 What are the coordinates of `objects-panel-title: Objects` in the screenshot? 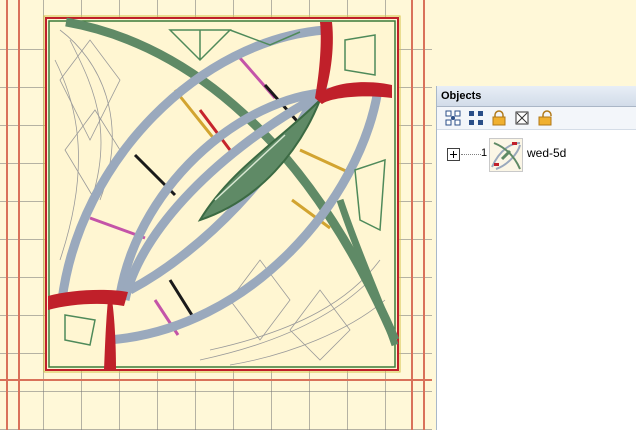 It's located at (536, 96).